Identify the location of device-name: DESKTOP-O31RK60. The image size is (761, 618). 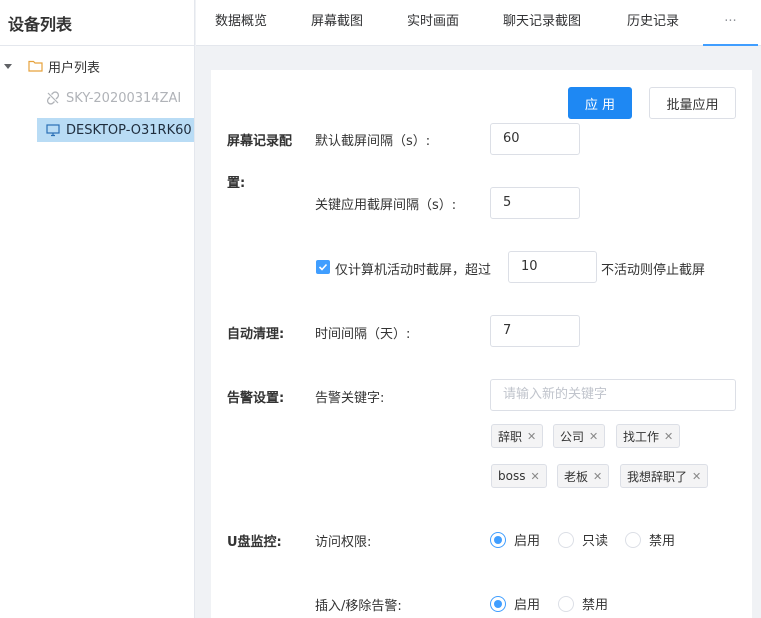
(129, 130).